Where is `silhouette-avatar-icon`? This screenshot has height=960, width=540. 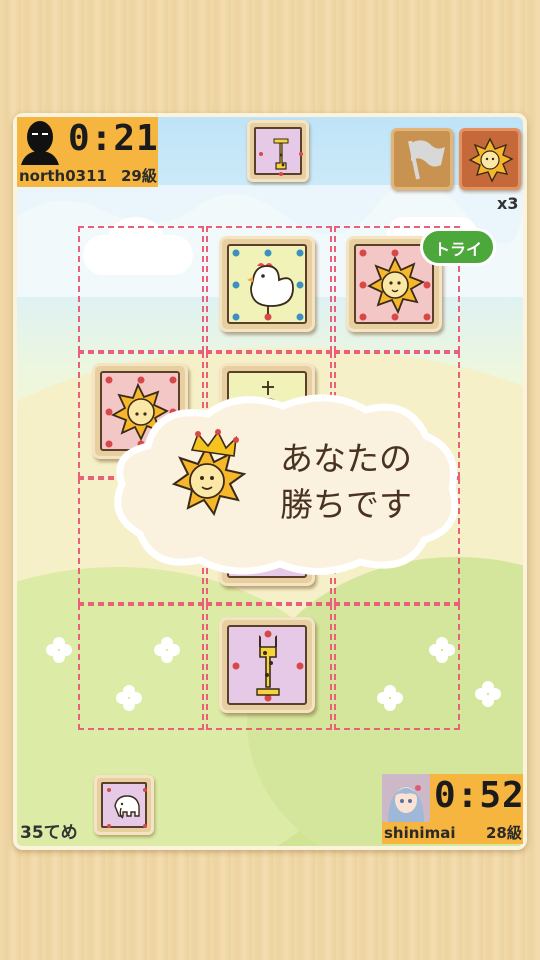
silhouette-avatar-icon is located at coordinates (40, 143).